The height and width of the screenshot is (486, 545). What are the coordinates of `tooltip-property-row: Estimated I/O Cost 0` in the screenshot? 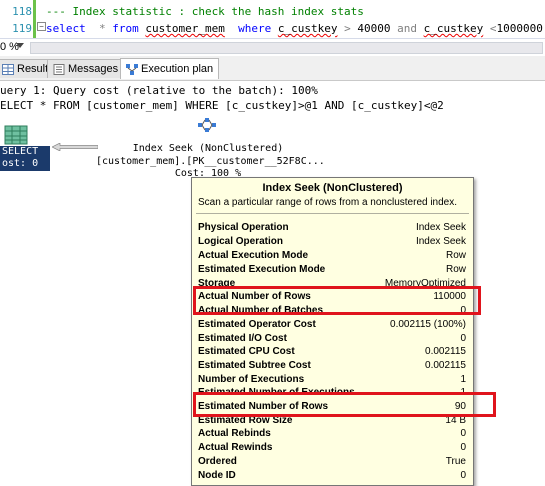 It's located at (334, 339).